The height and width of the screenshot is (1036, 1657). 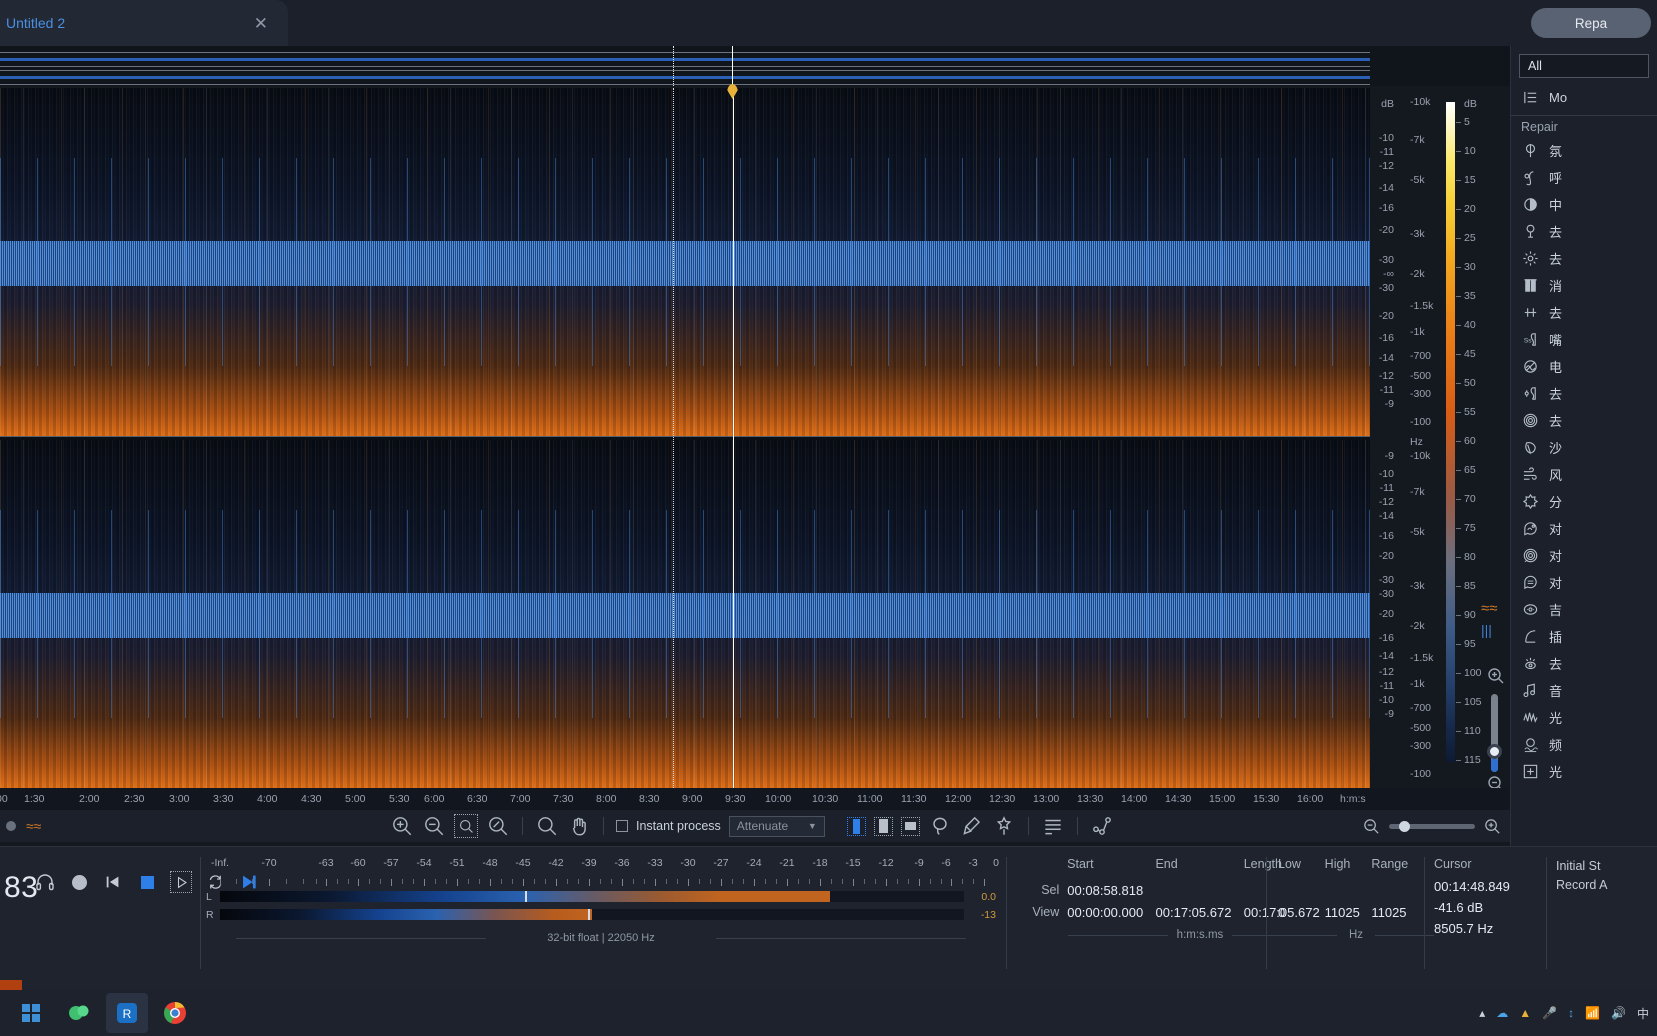 I want to click on dialogue-isolate-icon, so click(x=1530, y=501).